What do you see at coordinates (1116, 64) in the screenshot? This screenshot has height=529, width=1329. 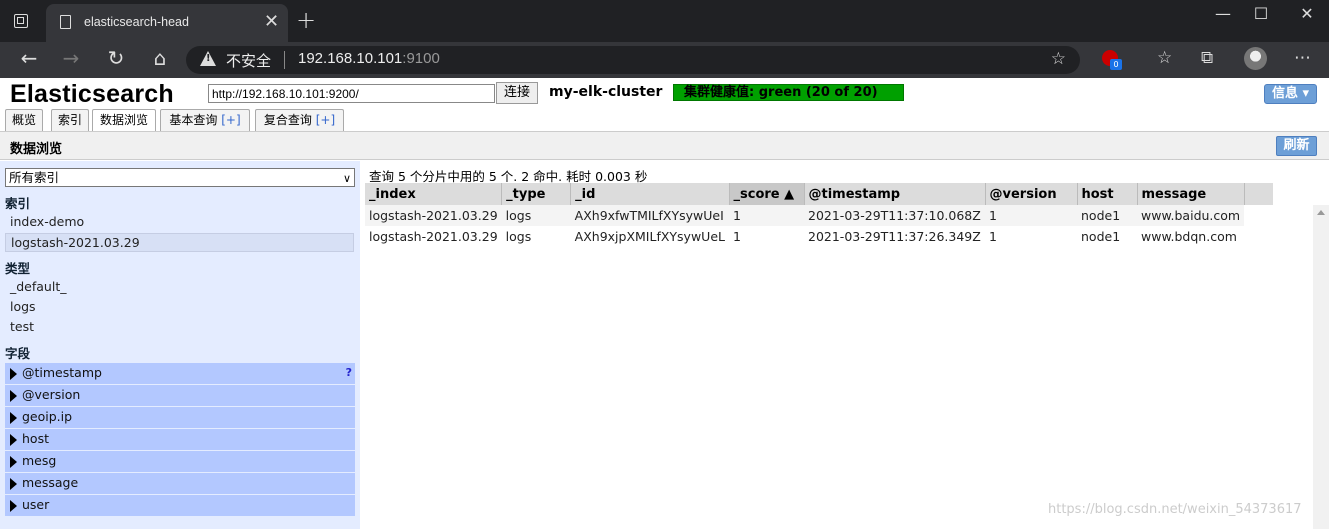 I see `extension-badge: 0` at bounding box center [1116, 64].